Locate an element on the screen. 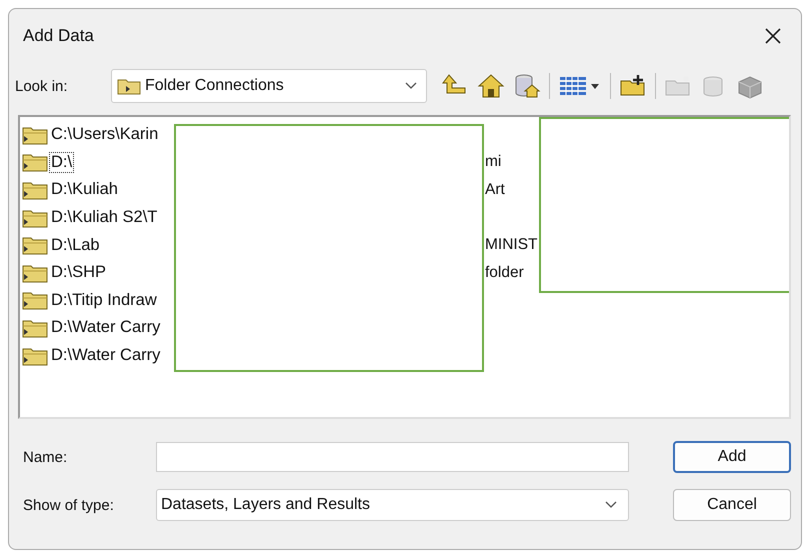  folder-name: D:\Kuliah is located at coordinates (84, 189).